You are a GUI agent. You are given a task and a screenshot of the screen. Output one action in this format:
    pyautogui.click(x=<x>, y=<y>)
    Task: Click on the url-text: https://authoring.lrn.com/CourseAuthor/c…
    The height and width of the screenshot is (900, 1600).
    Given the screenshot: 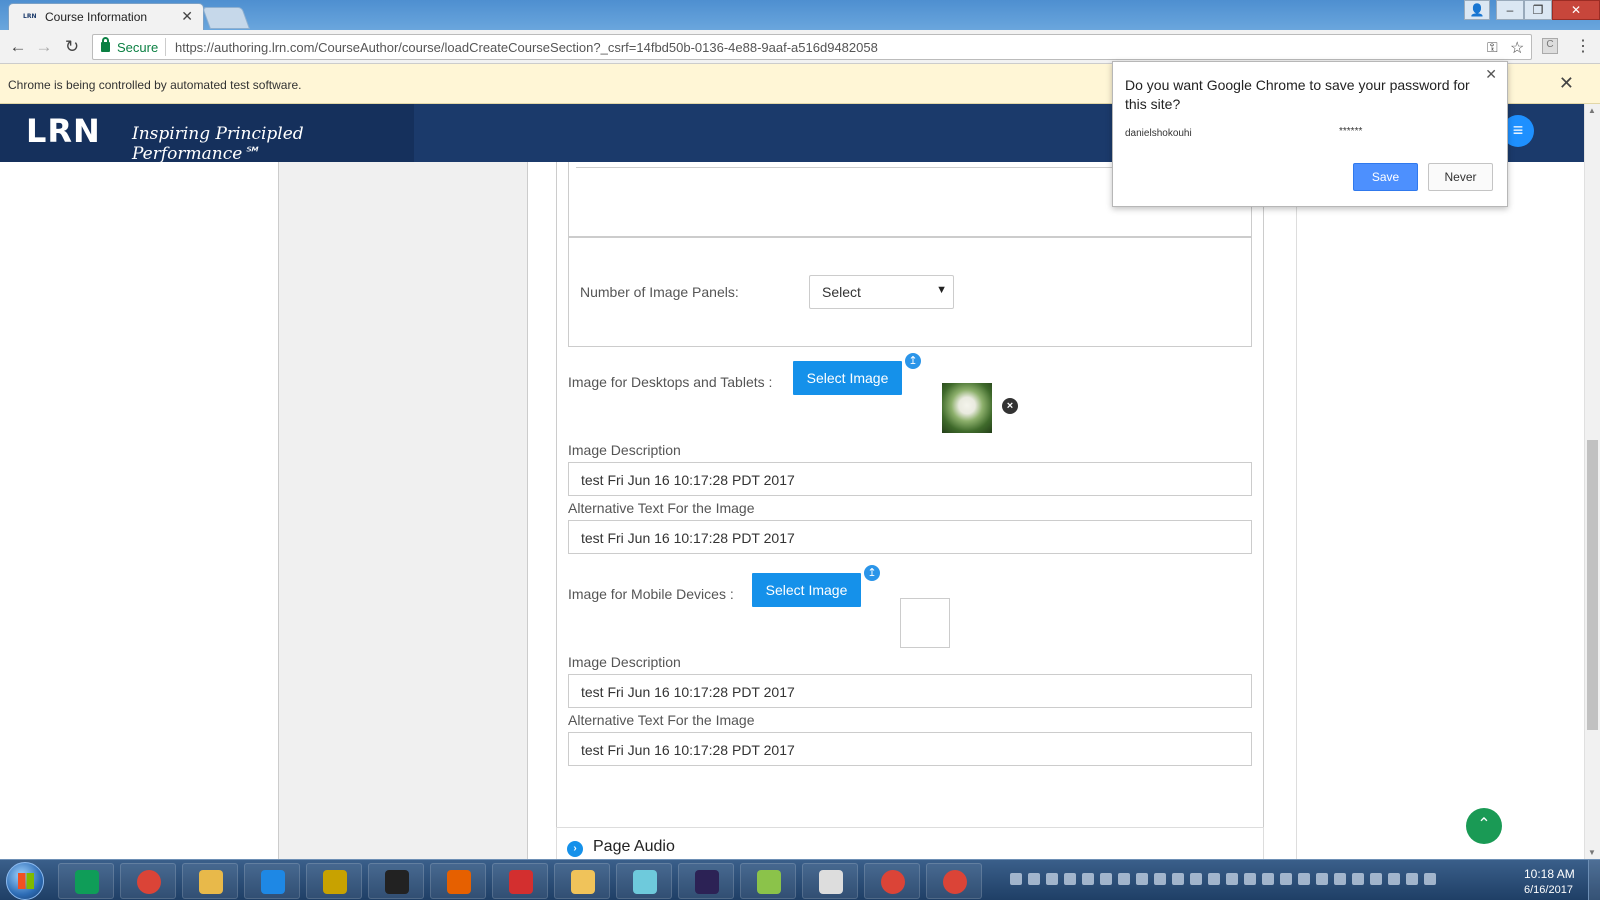 What is the action you would take?
    pyautogui.click(x=526, y=47)
    